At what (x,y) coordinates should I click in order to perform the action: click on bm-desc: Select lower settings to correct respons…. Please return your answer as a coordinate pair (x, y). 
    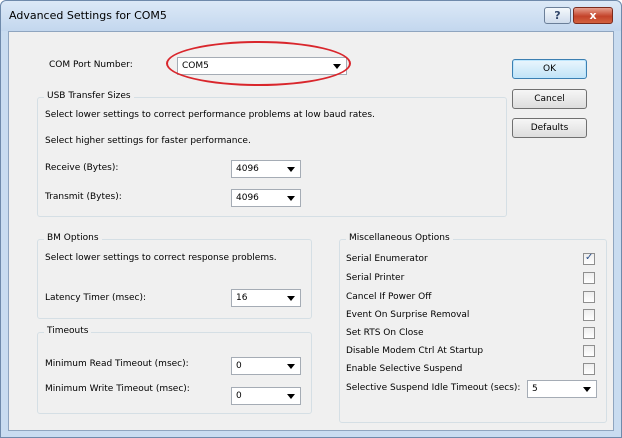
    Looking at the image, I should click on (161, 258).